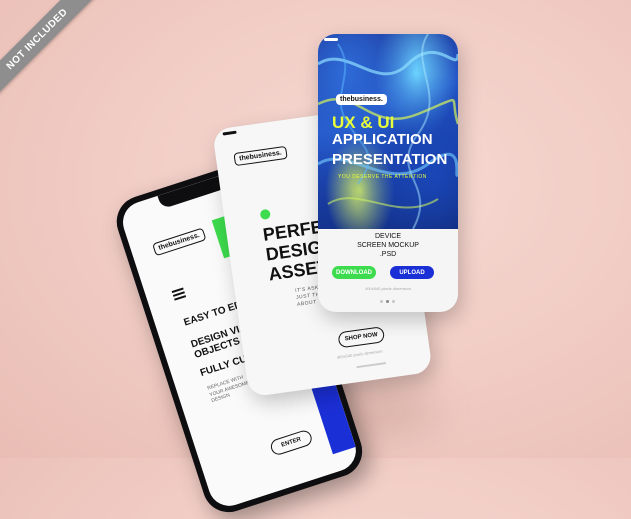 This screenshot has width=631, height=519. Describe the element at coordinates (387, 301) in the screenshot. I see `page-dot-active` at that location.